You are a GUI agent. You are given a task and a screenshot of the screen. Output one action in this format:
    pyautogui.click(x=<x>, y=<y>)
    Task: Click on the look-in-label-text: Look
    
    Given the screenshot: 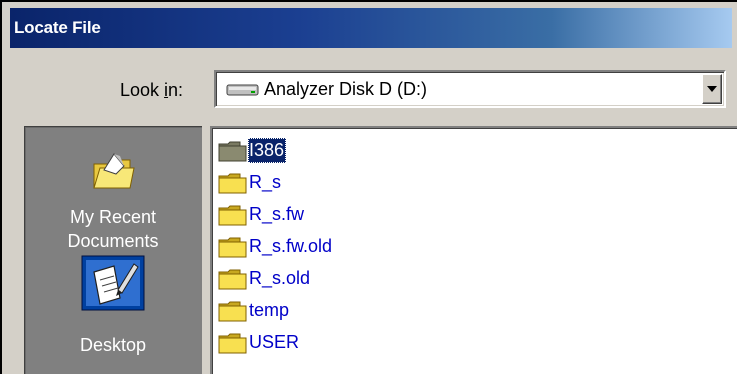 What is the action you would take?
    pyautogui.click(x=142, y=90)
    